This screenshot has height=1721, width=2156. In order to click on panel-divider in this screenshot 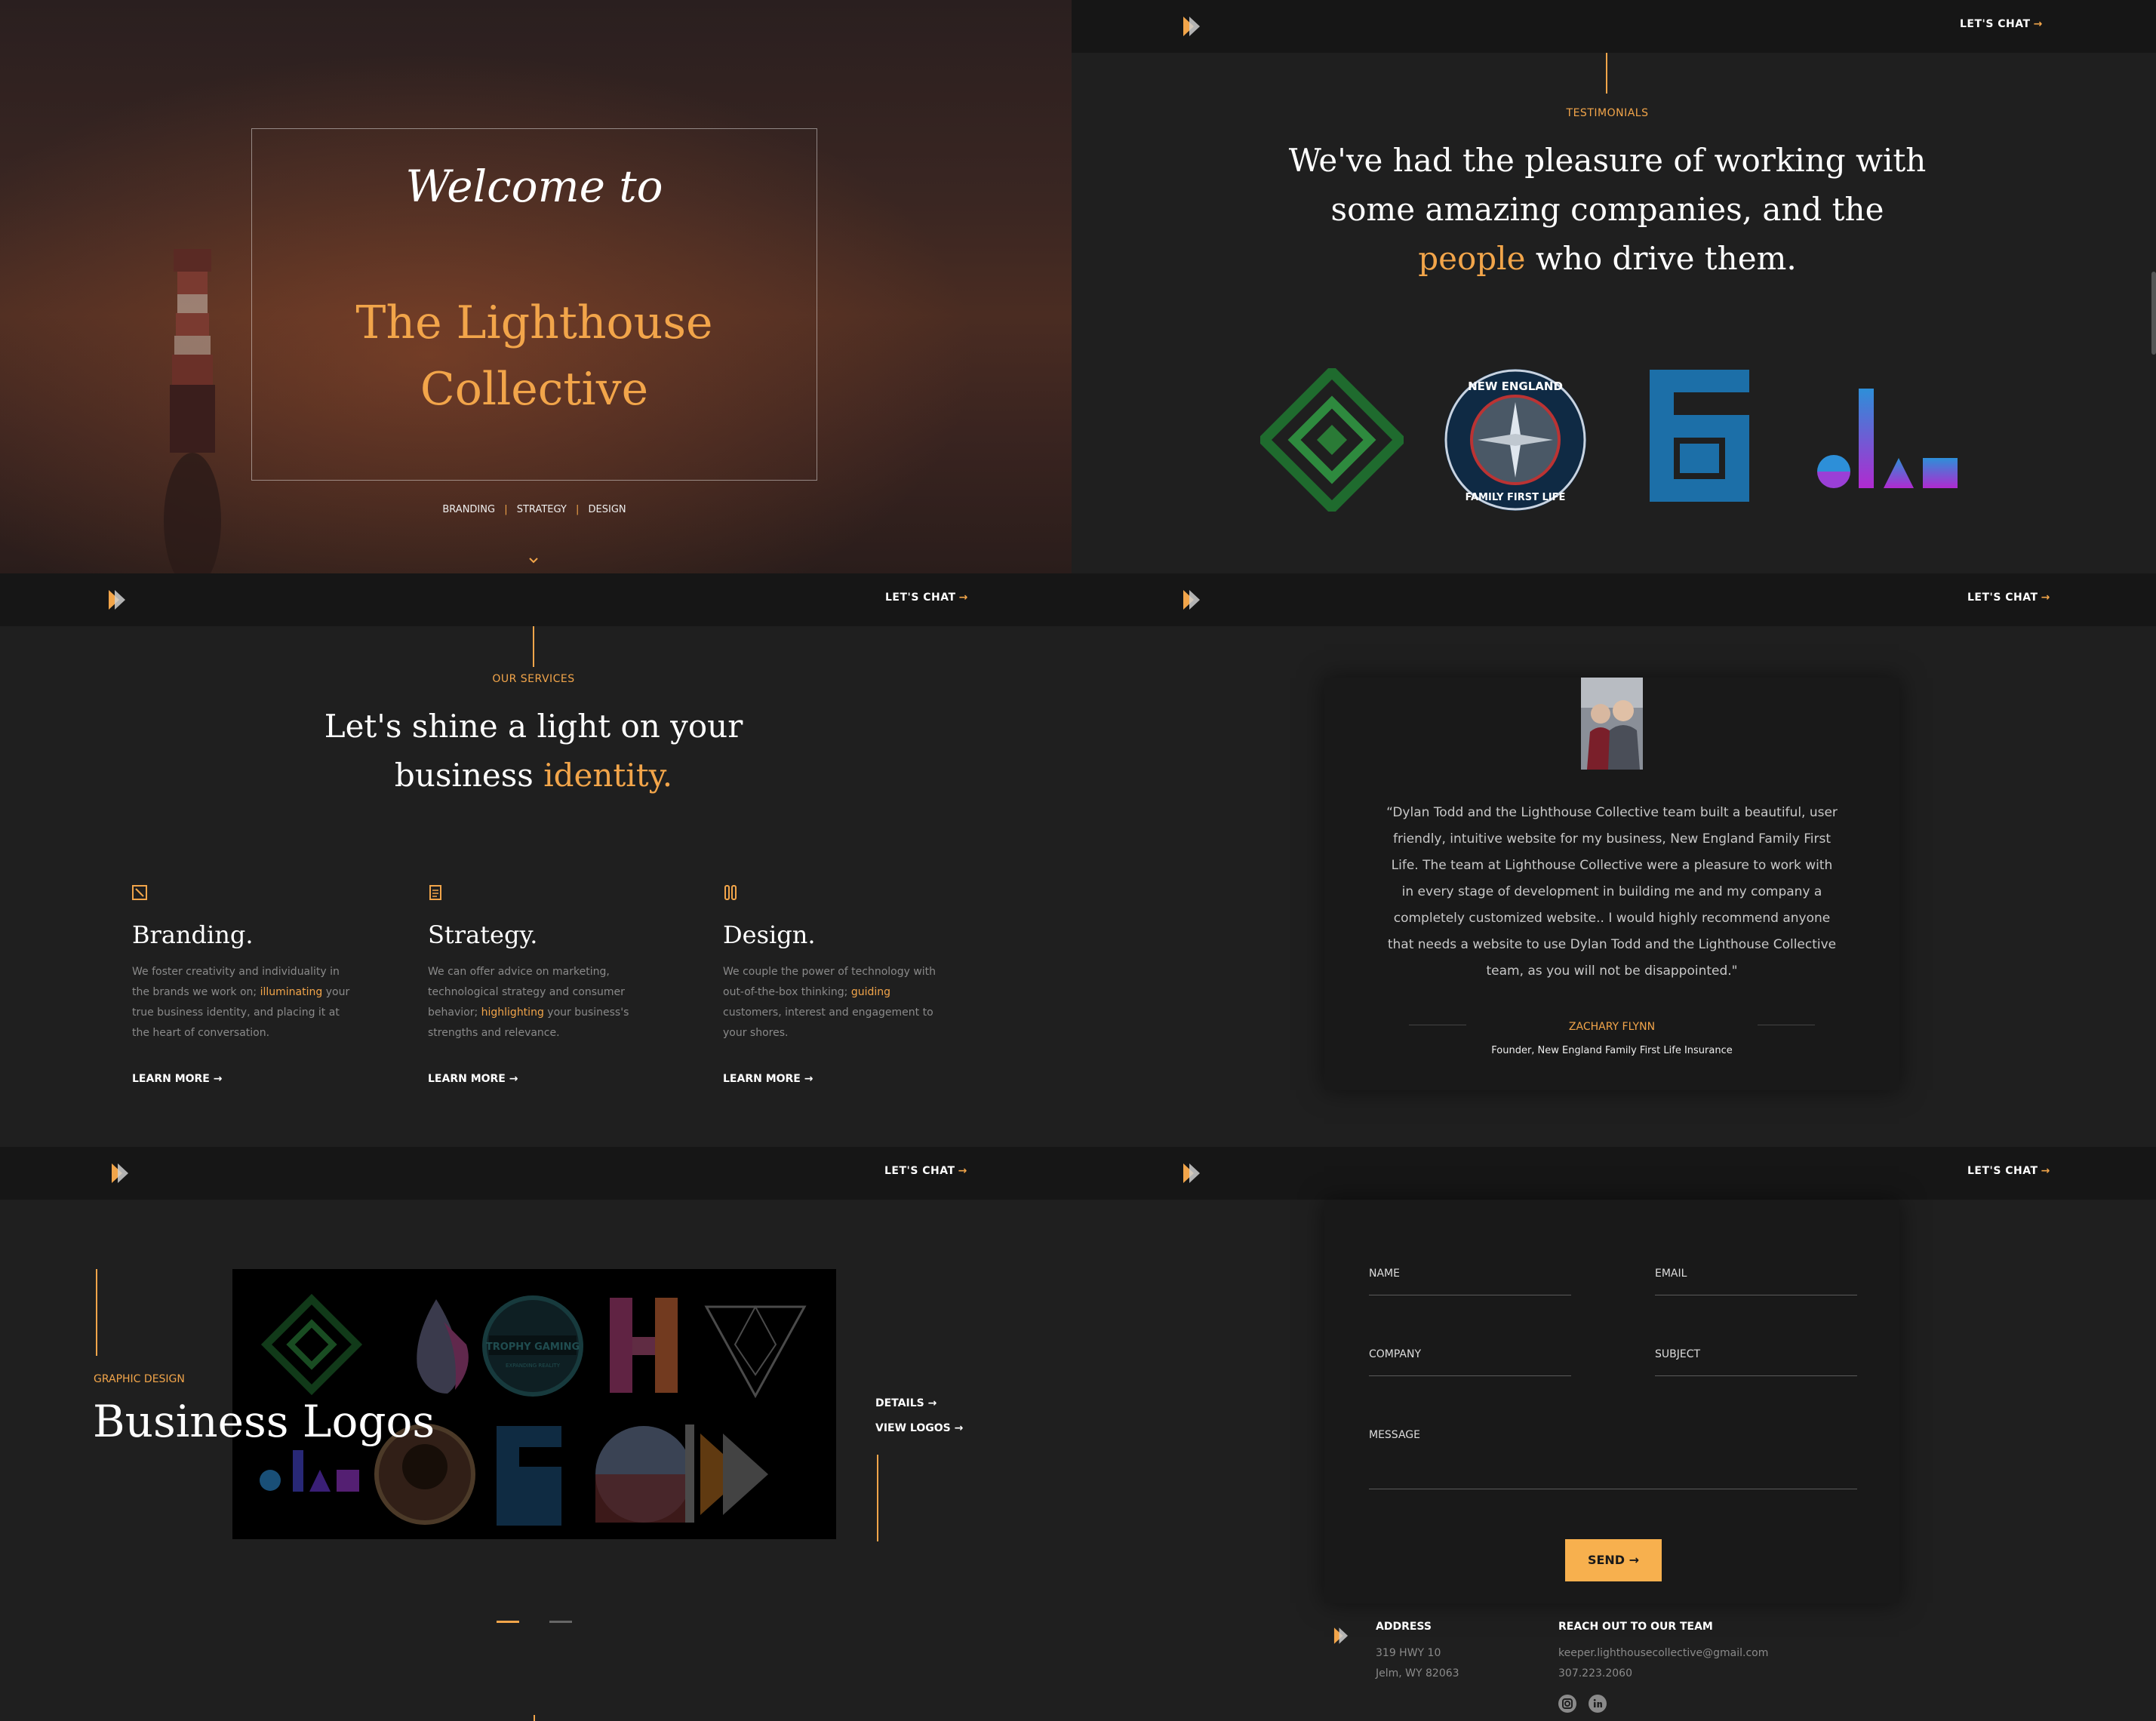, I will do `click(534, 1718)`.